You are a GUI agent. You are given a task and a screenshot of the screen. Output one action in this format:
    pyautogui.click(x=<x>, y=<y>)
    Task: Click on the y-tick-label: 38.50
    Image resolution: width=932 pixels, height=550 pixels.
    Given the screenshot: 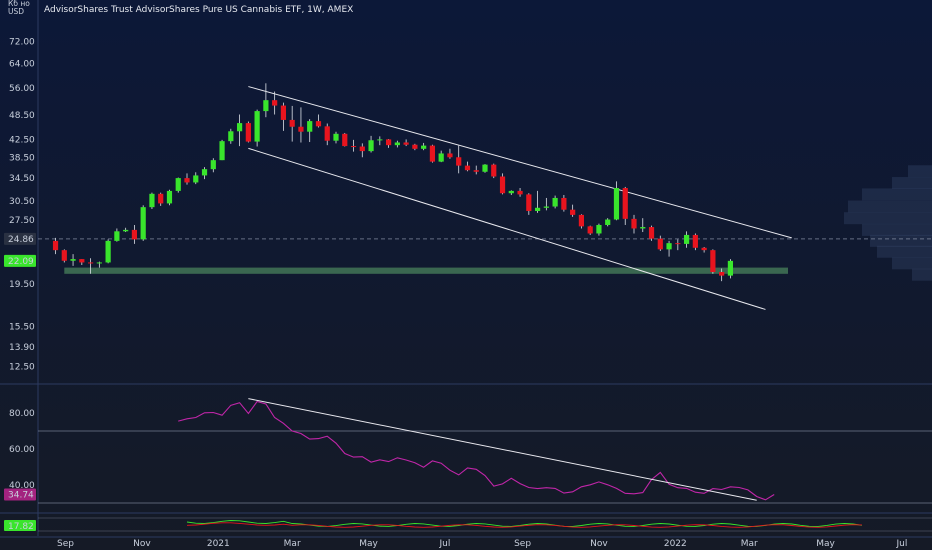 What is the action you would take?
    pyautogui.click(x=22, y=159)
    